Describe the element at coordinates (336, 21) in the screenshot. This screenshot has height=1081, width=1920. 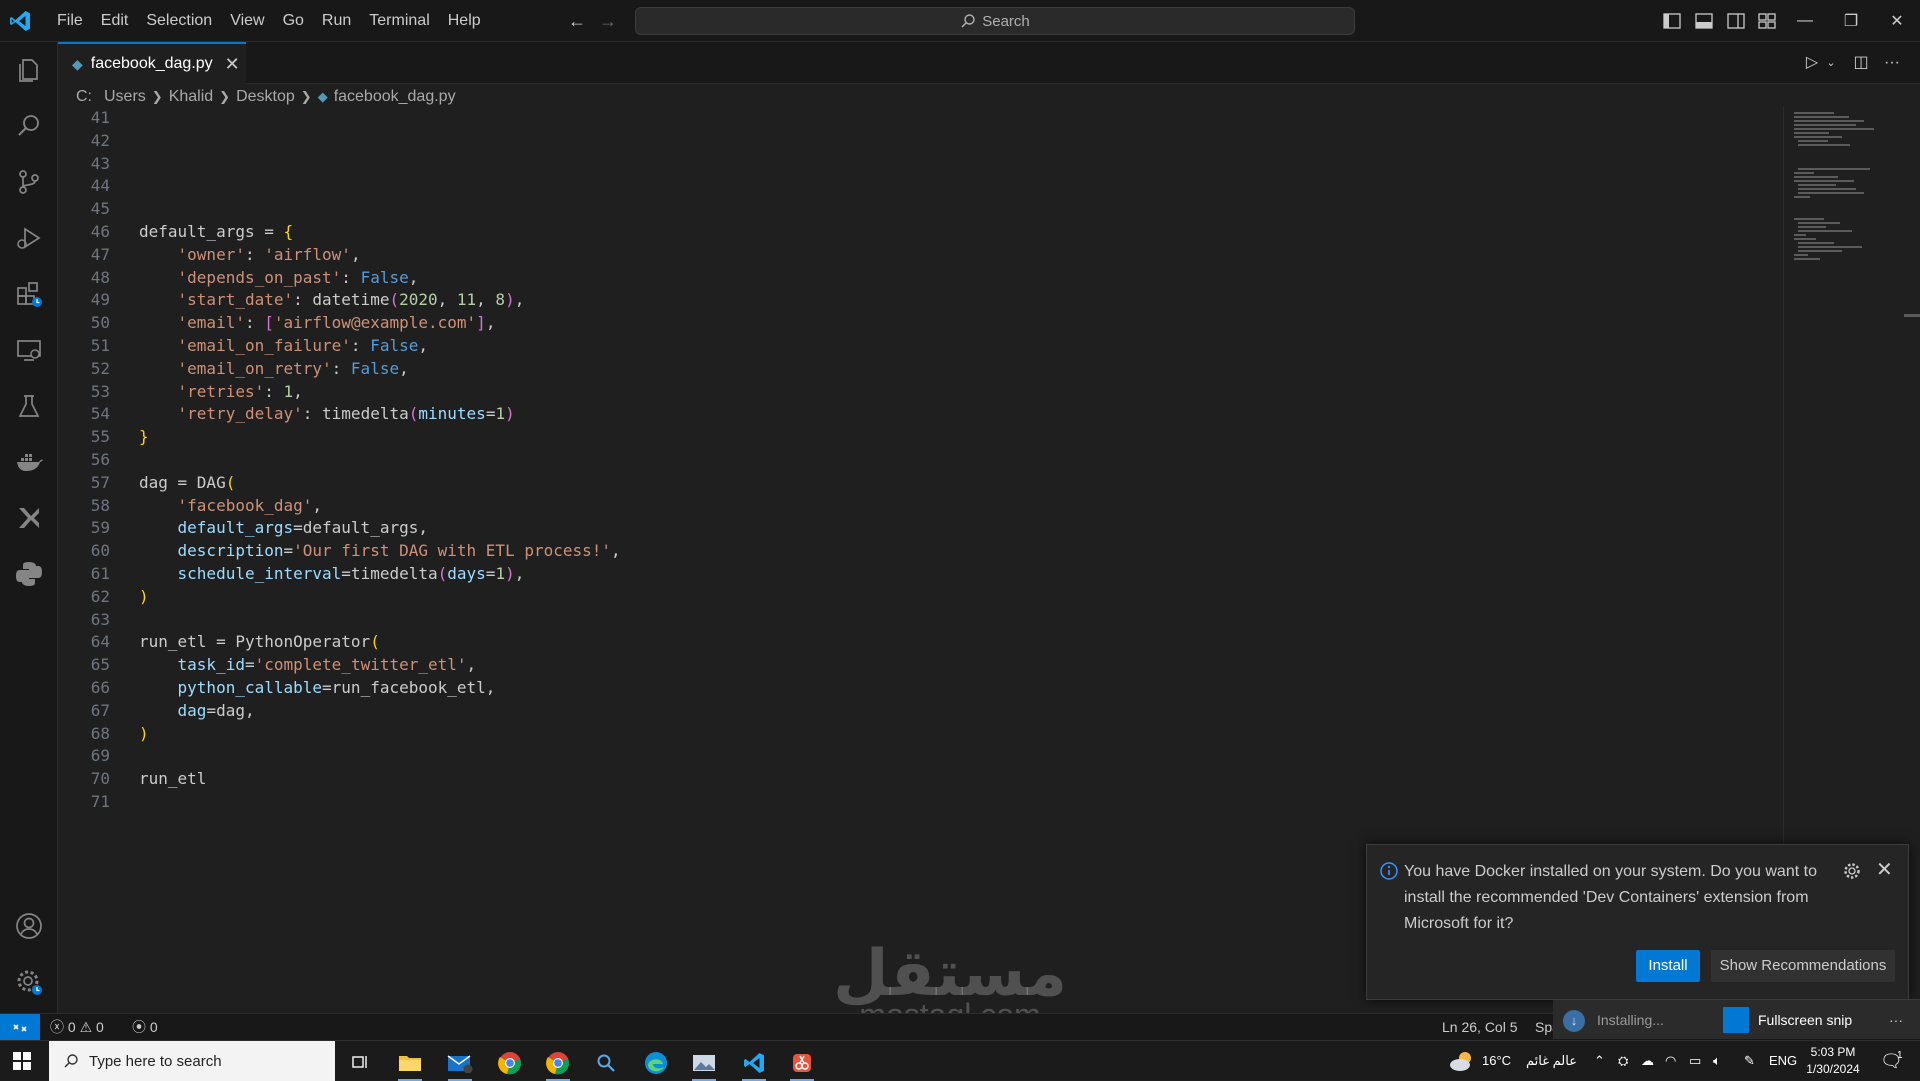
I see `menu-run: Run` at that location.